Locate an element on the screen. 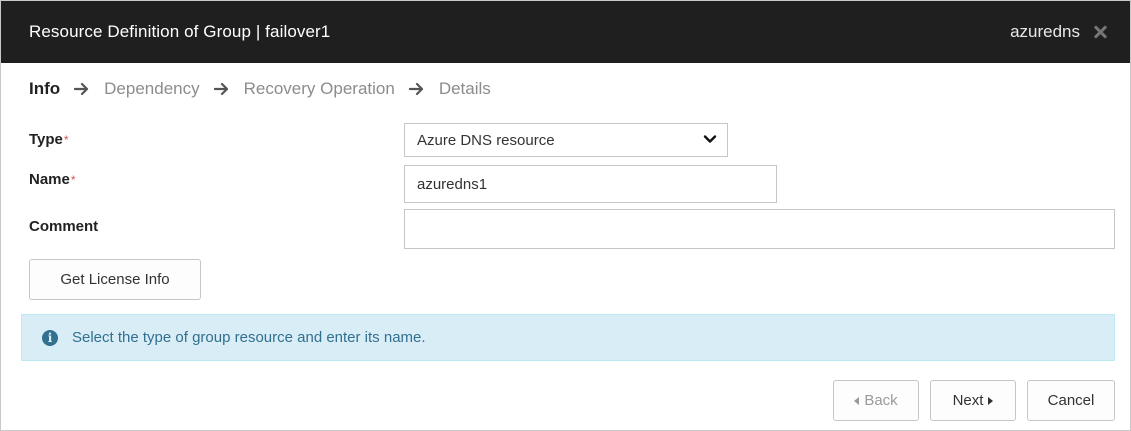 The image size is (1131, 431). cancel-label: Cancel is located at coordinates (1071, 400).